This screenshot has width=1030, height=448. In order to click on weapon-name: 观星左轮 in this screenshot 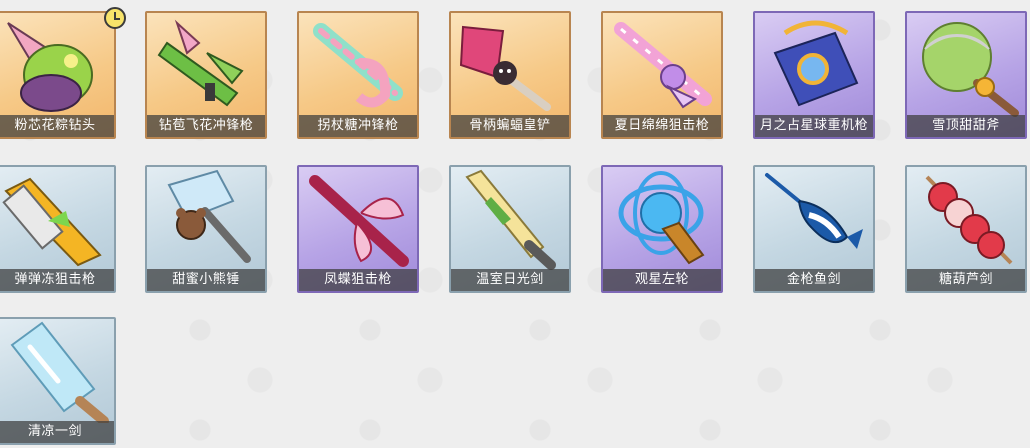, I will do `click(662, 280)`.